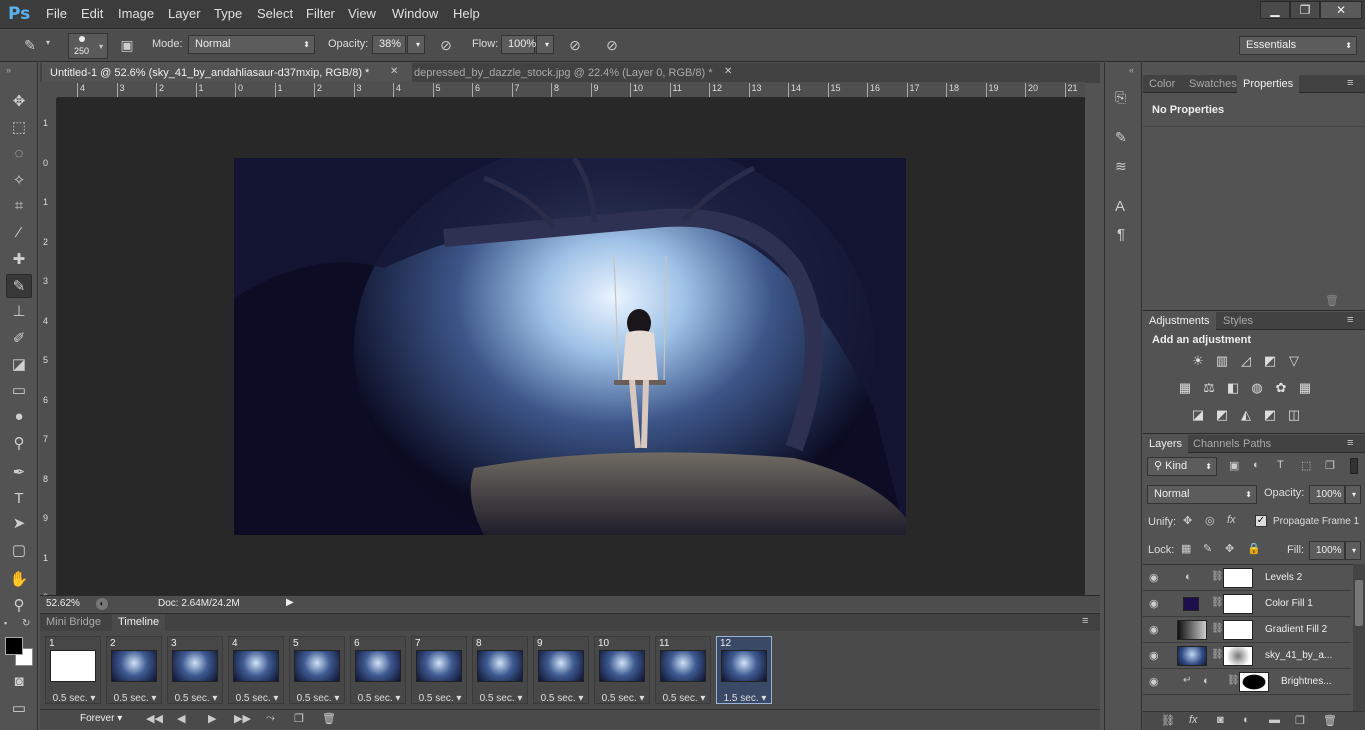 Image resolution: width=1365 pixels, height=730 pixels. Describe the element at coordinates (19, 709) in the screenshot. I see `screen-mode-icon: ▭` at that location.